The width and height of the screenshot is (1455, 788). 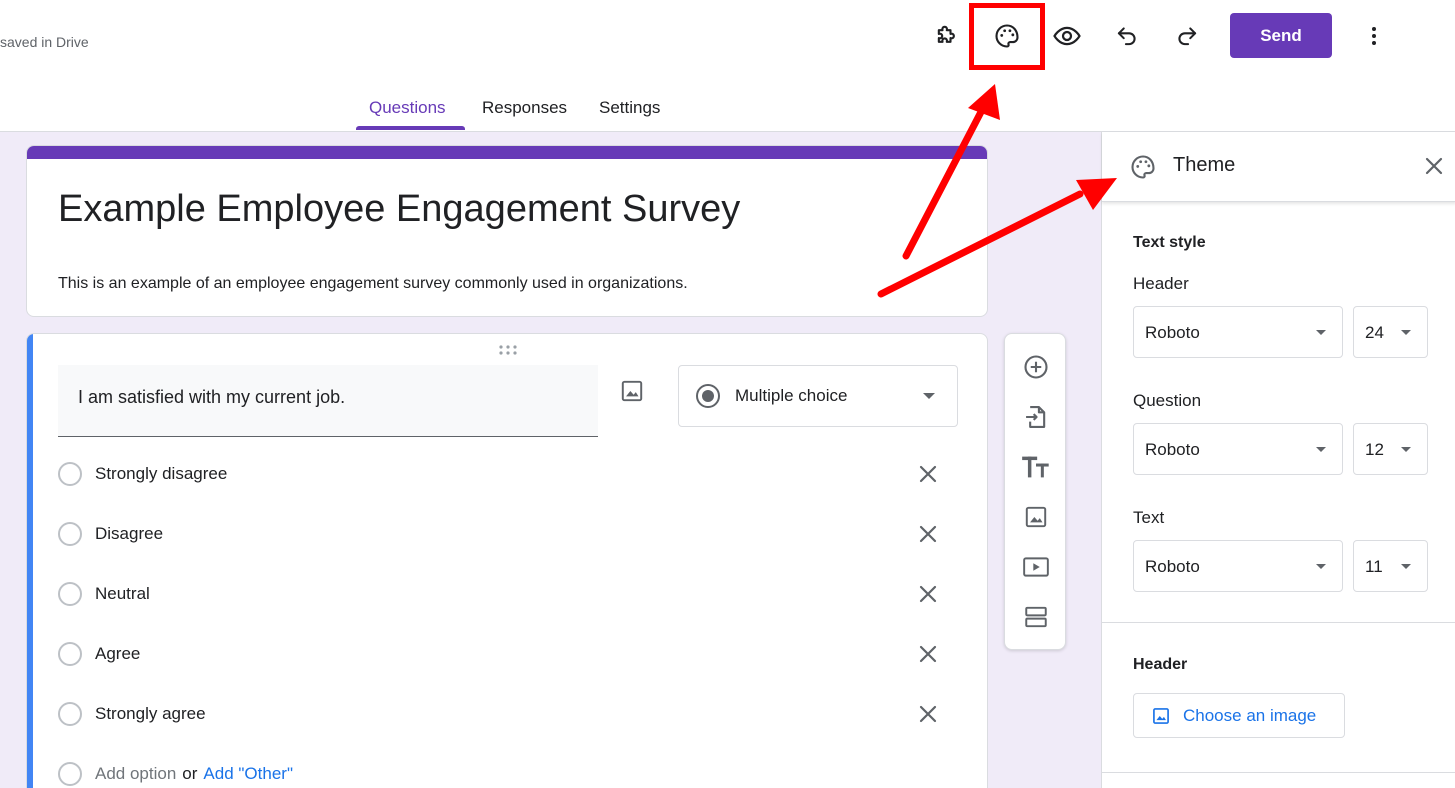 I want to click on header-font-value: Roboto, so click(x=1172, y=332).